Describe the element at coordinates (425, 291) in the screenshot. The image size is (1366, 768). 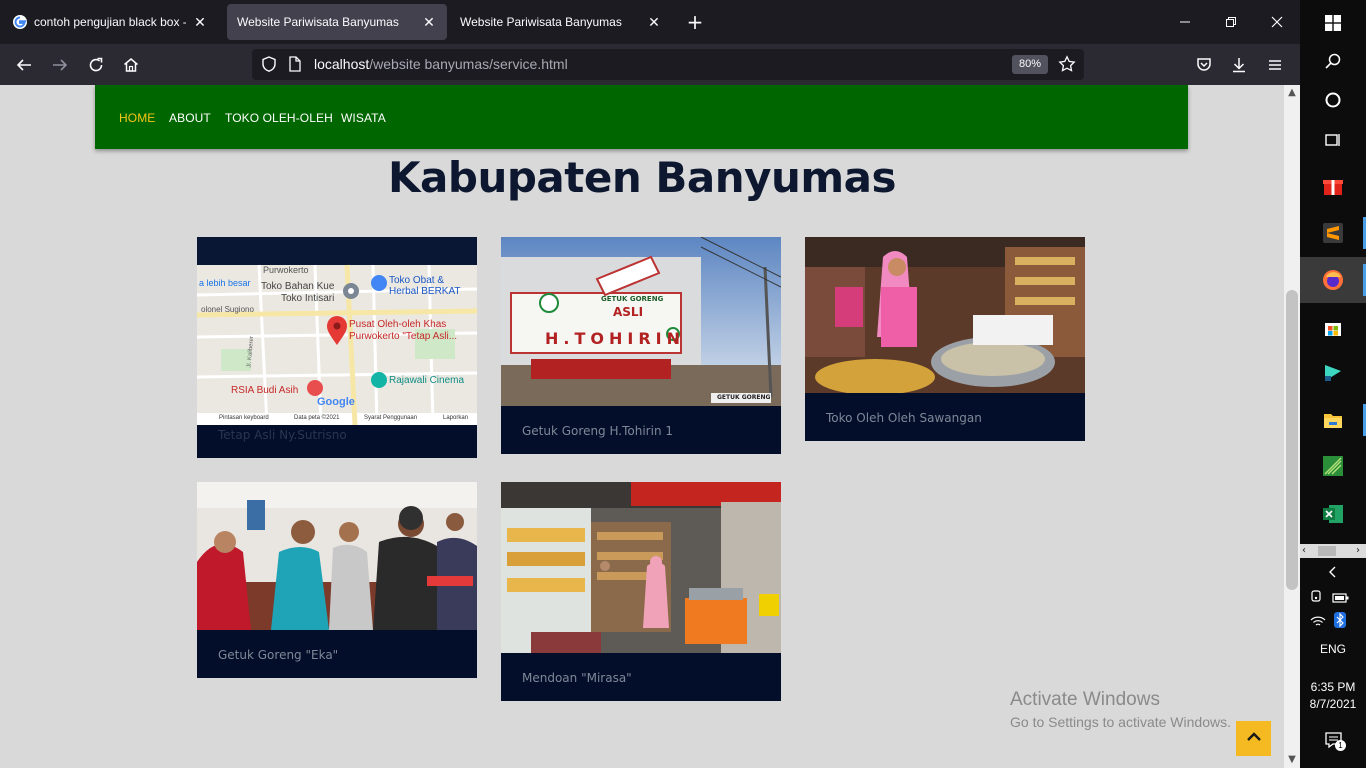
I see `map-place-label: Herbal BERKAT` at that location.